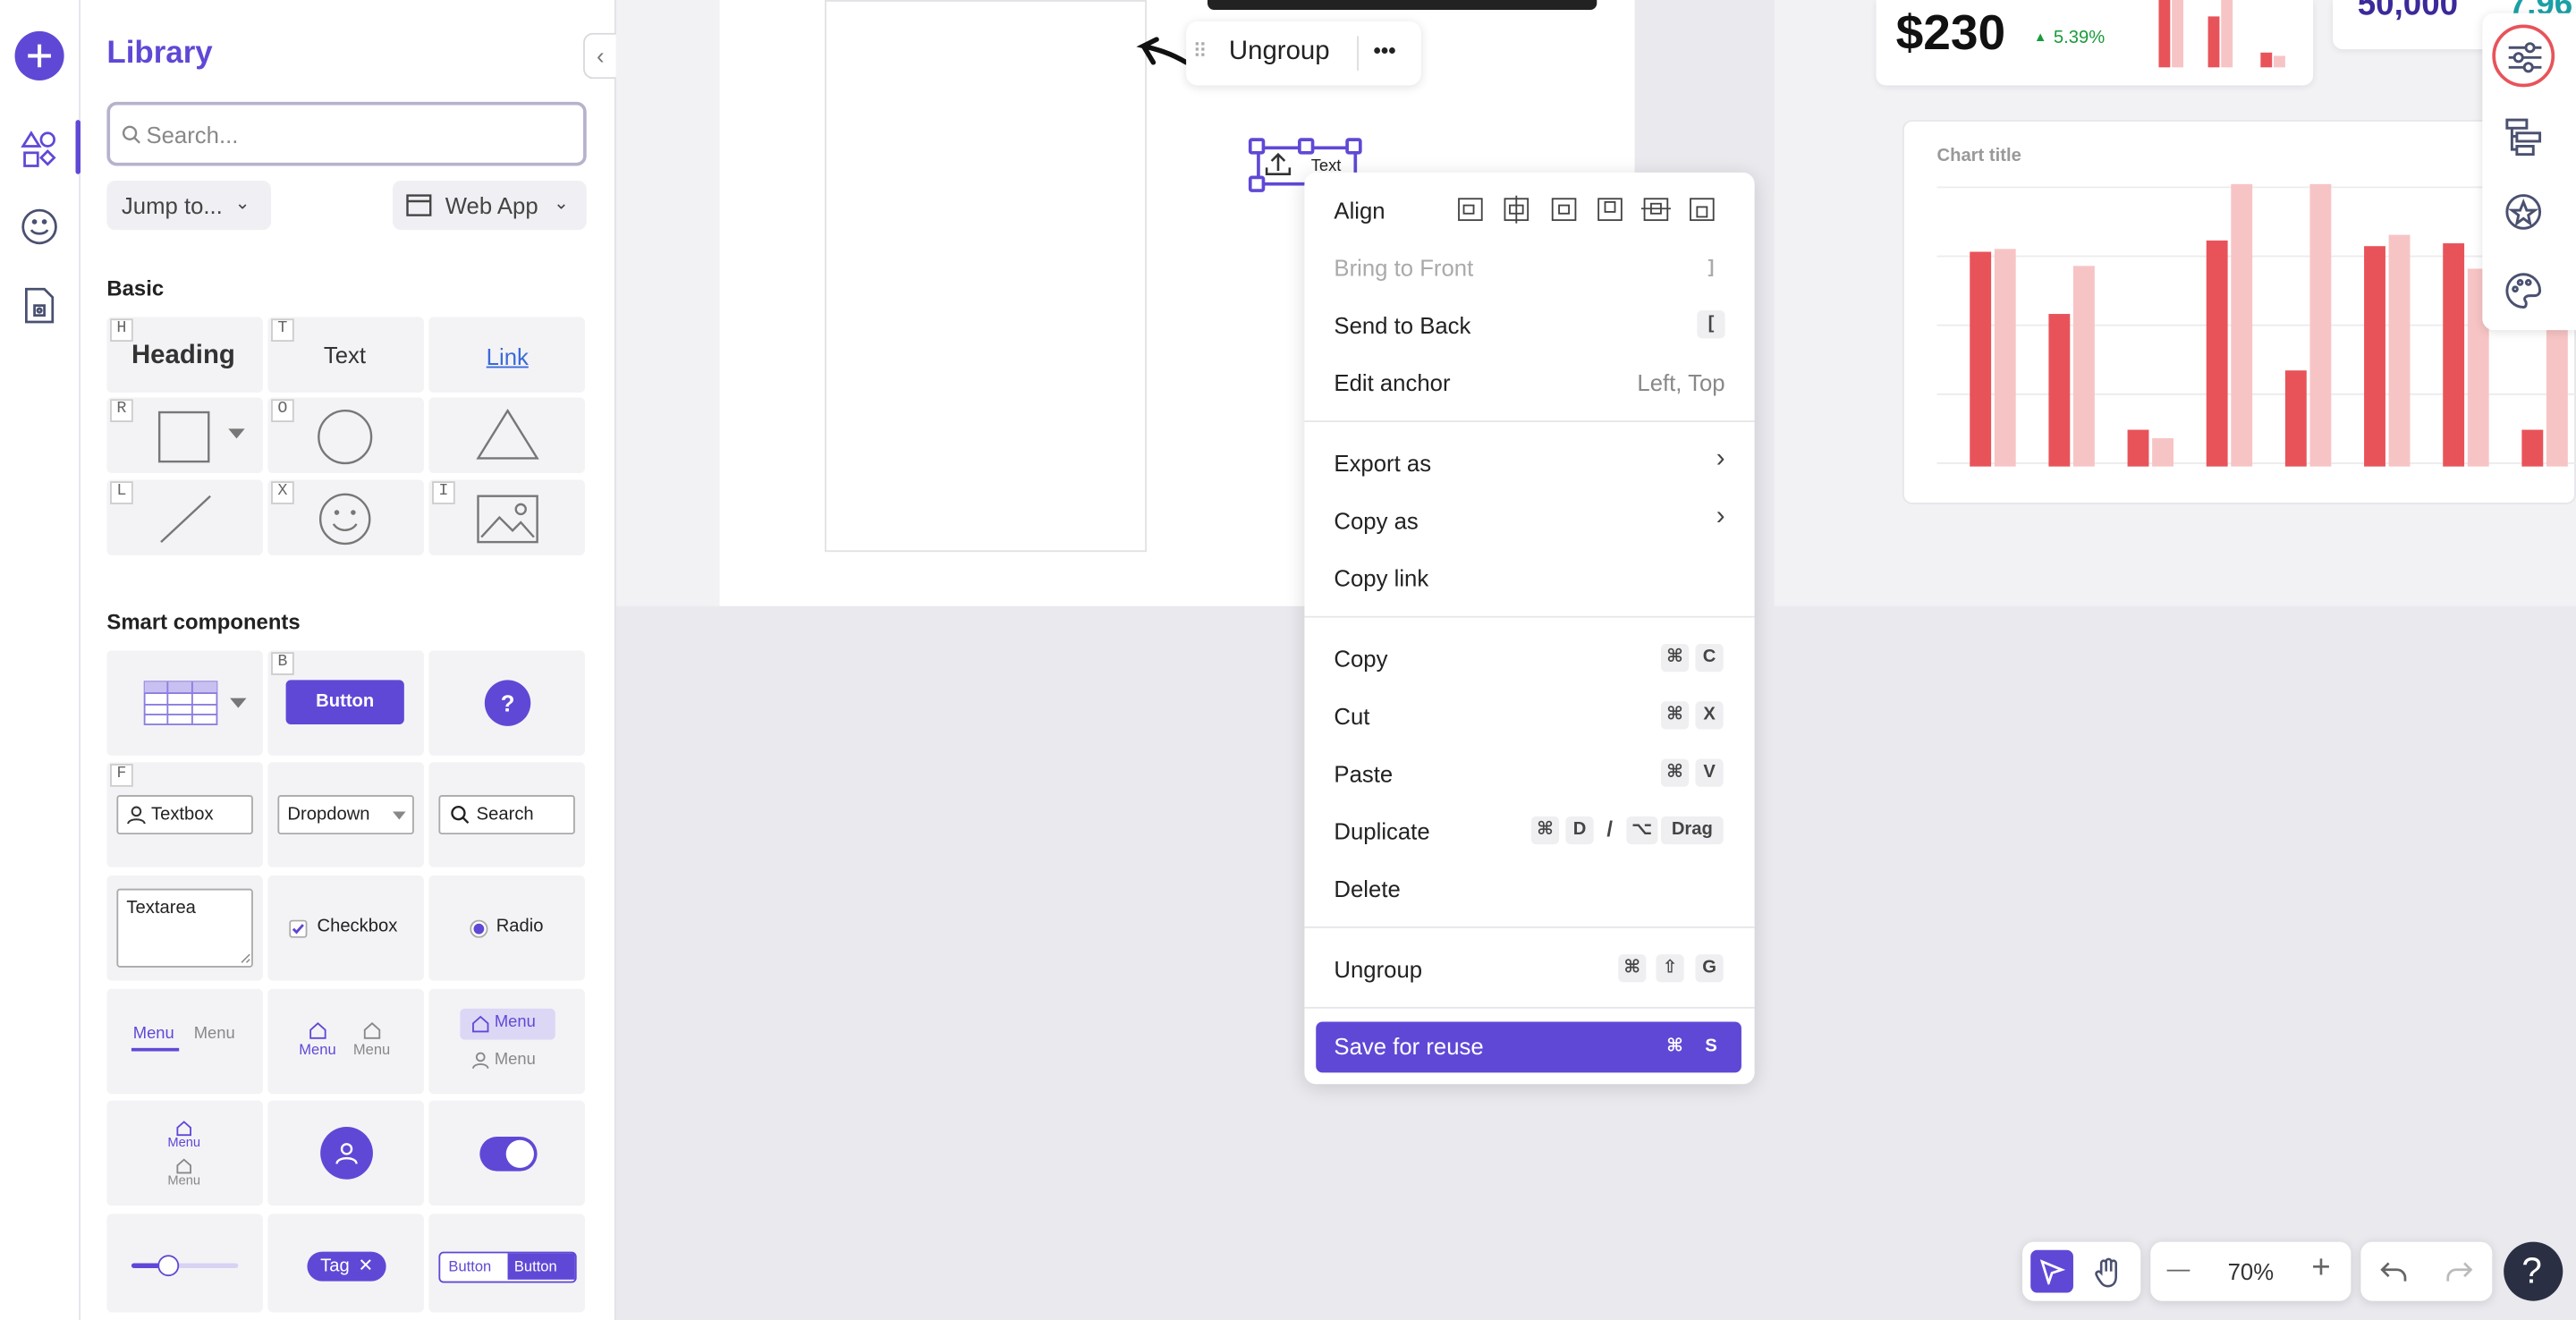  I want to click on shapes-icon, so click(39, 149).